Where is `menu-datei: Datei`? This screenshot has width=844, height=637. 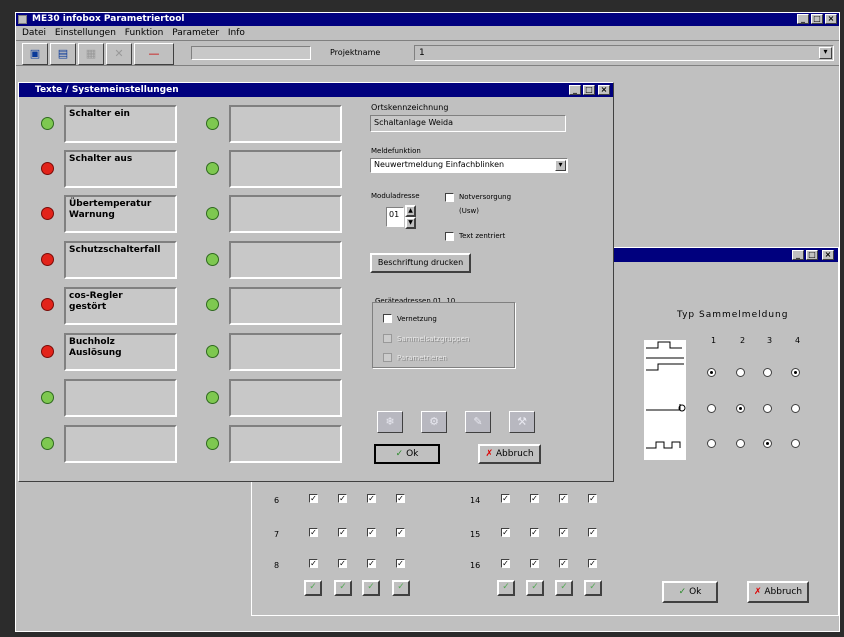
menu-datei: Datei is located at coordinates (34, 33).